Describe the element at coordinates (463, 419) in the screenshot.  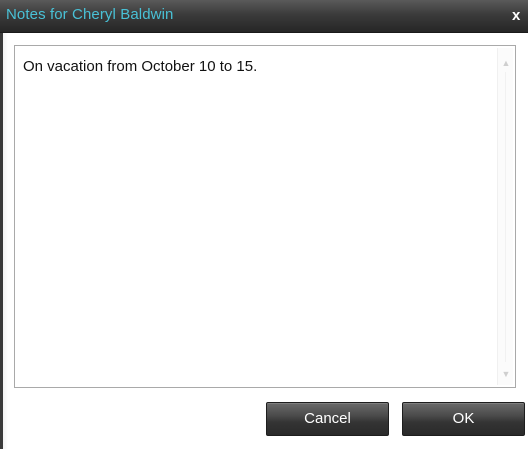
I see `ok-button: OK` at that location.